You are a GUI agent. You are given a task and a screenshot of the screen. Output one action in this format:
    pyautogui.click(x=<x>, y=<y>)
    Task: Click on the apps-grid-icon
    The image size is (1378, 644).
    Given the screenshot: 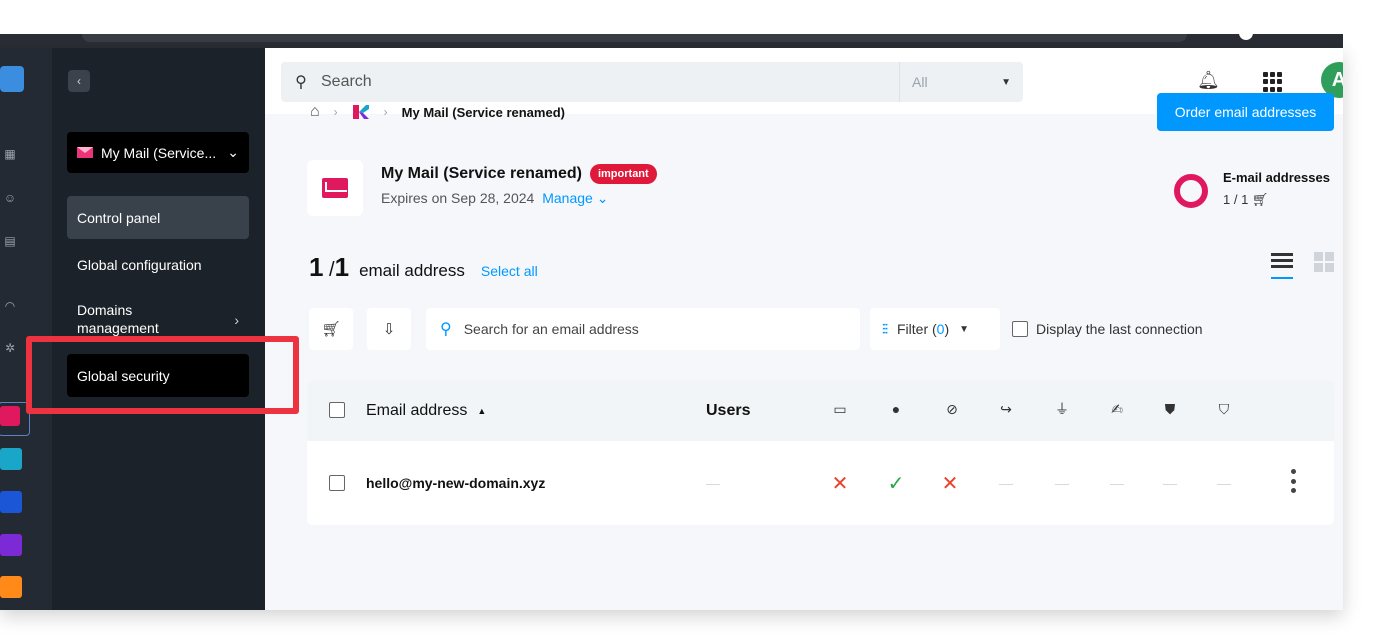 What is the action you would take?
    pyautogui.click(x=1273, y=82)
    